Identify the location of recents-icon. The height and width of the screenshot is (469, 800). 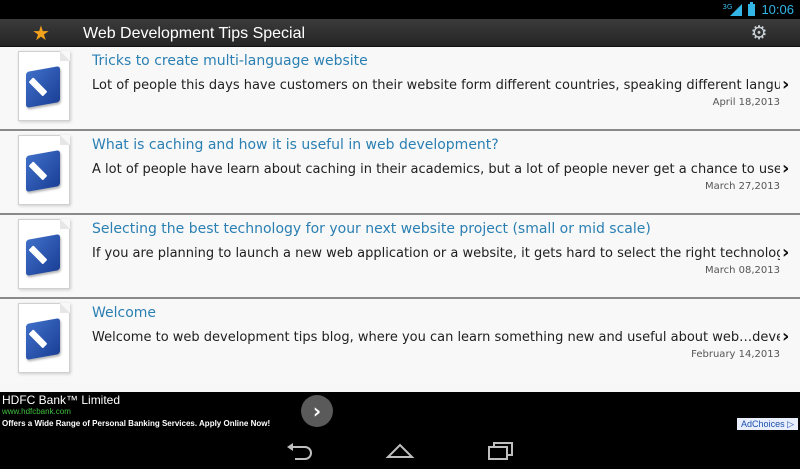
(500, 451).